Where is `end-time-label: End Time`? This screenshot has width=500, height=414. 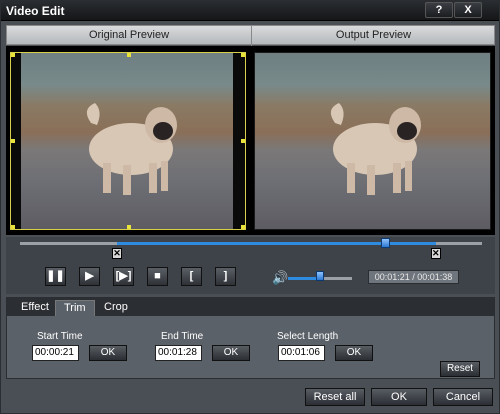 end-time-label: End Time is located at coordinates (182, 336).